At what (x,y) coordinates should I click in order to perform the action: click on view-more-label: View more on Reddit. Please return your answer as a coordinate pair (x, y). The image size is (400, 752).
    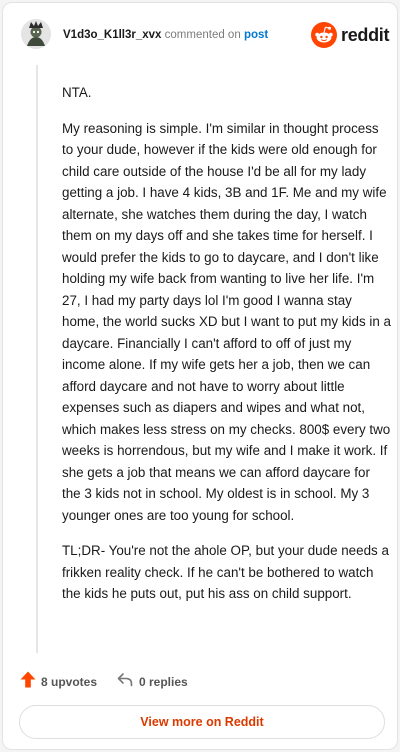
    Looking at the image, I should click on (202, 722).